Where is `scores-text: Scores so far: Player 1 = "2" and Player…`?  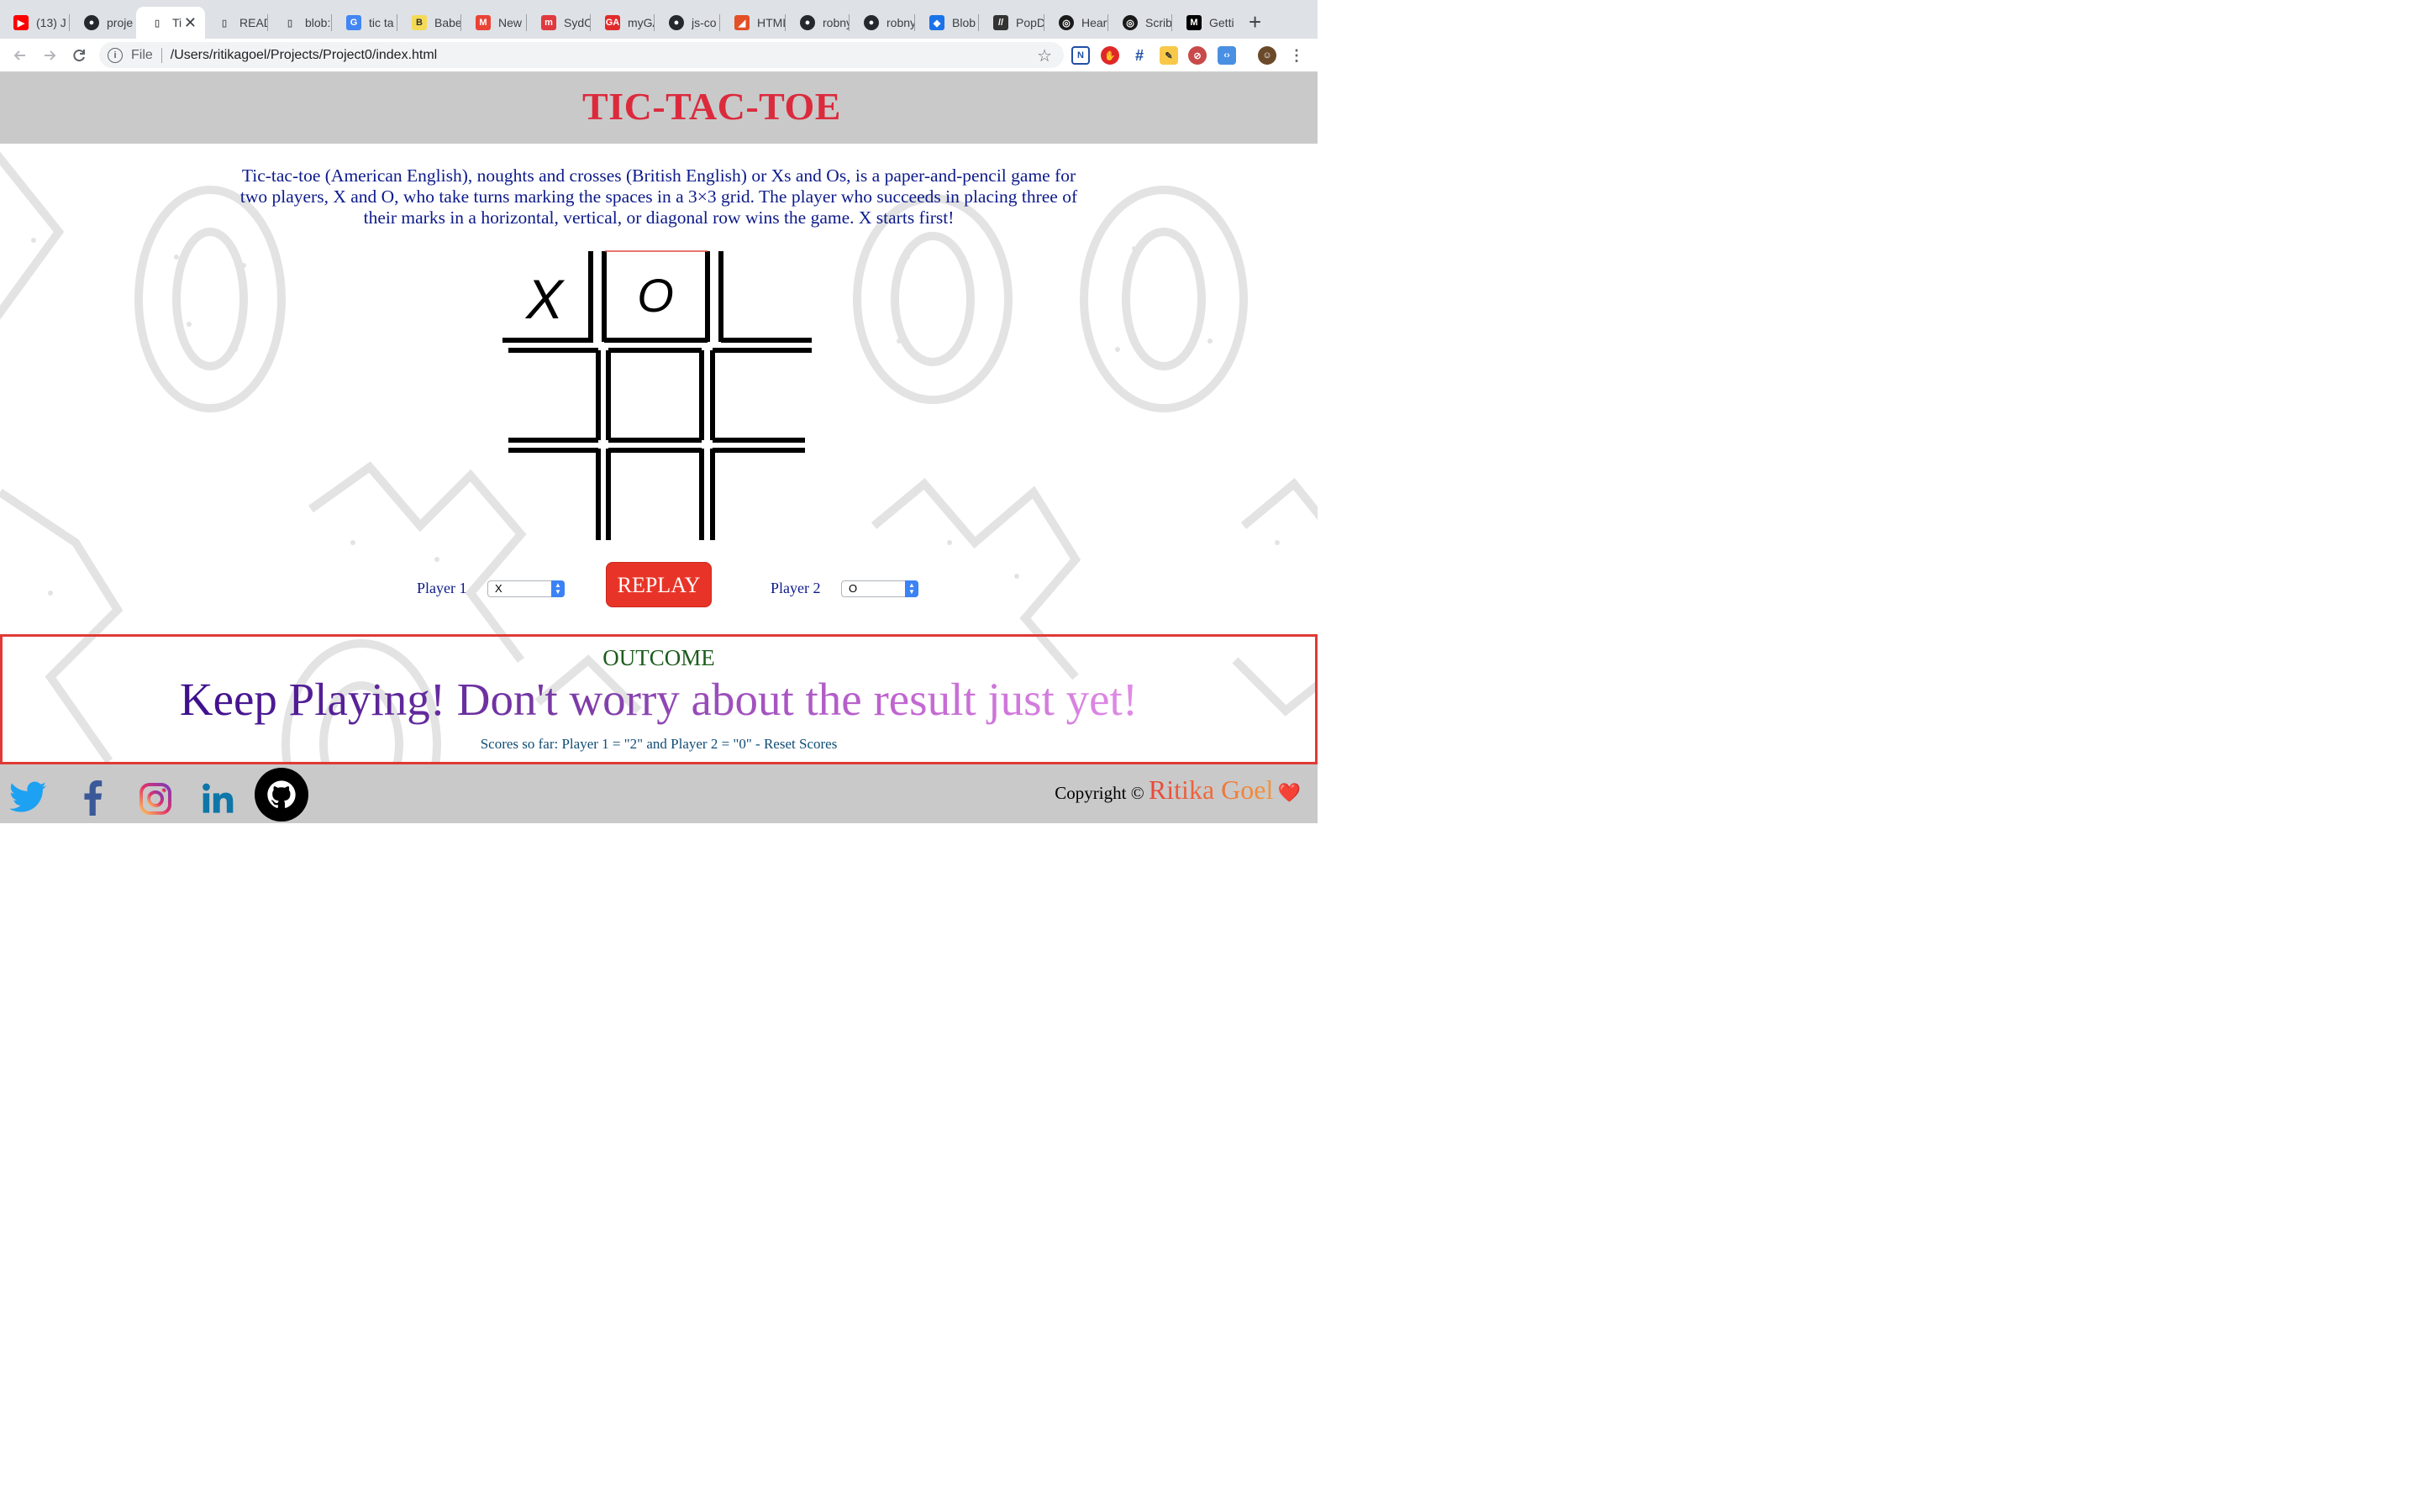
scores-text: Scores so far: Player 1 = "2" and Player… is located at coordinates (659, 744).